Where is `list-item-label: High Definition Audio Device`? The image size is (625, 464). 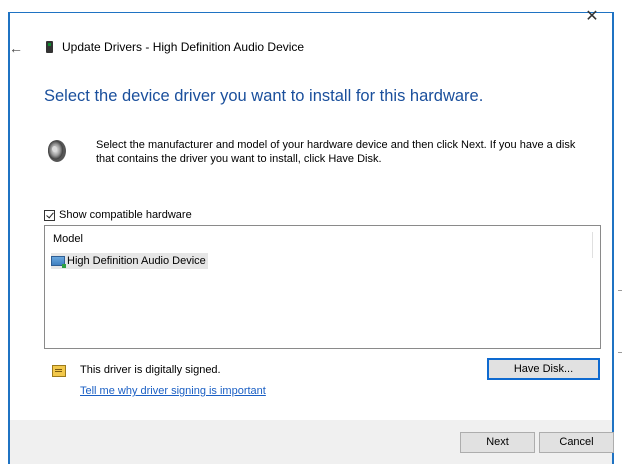 list-item-label: High Definition Audio Device is located at coordinates (136, 261).